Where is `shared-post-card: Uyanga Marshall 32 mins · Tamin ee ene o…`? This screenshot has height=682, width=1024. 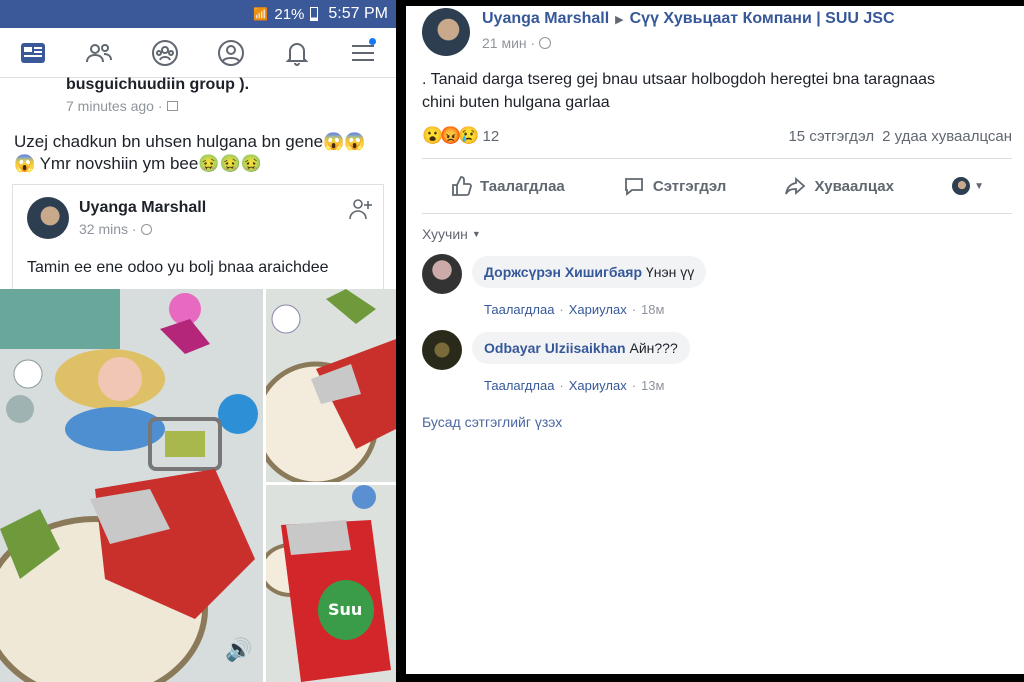 shared-post-card: Uyanga Marshall 32 mins · Tamin ee ene o… is located at coordinates (198, 236).